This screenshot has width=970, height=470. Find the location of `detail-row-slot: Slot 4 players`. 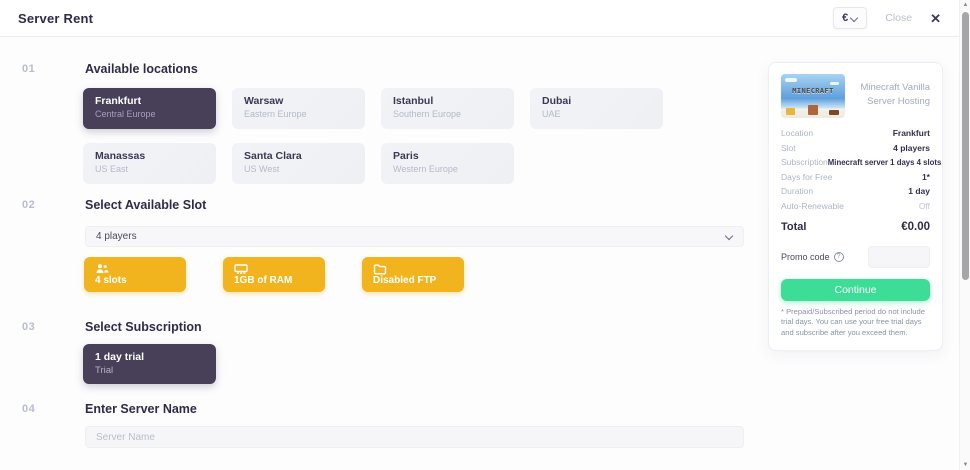

detail-row-slot: Slot 4 players is located at coordinates (855, 148).